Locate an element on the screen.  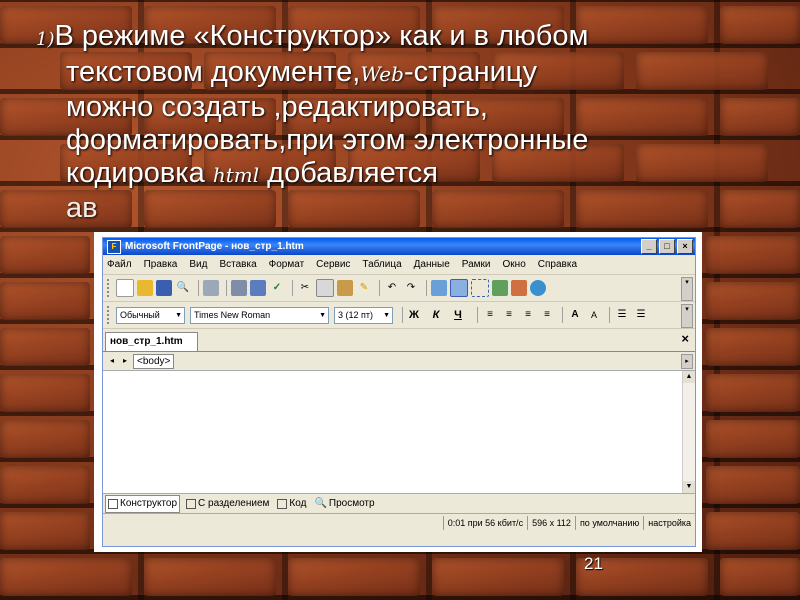
copy-icon is located at coordinates (325, 288).